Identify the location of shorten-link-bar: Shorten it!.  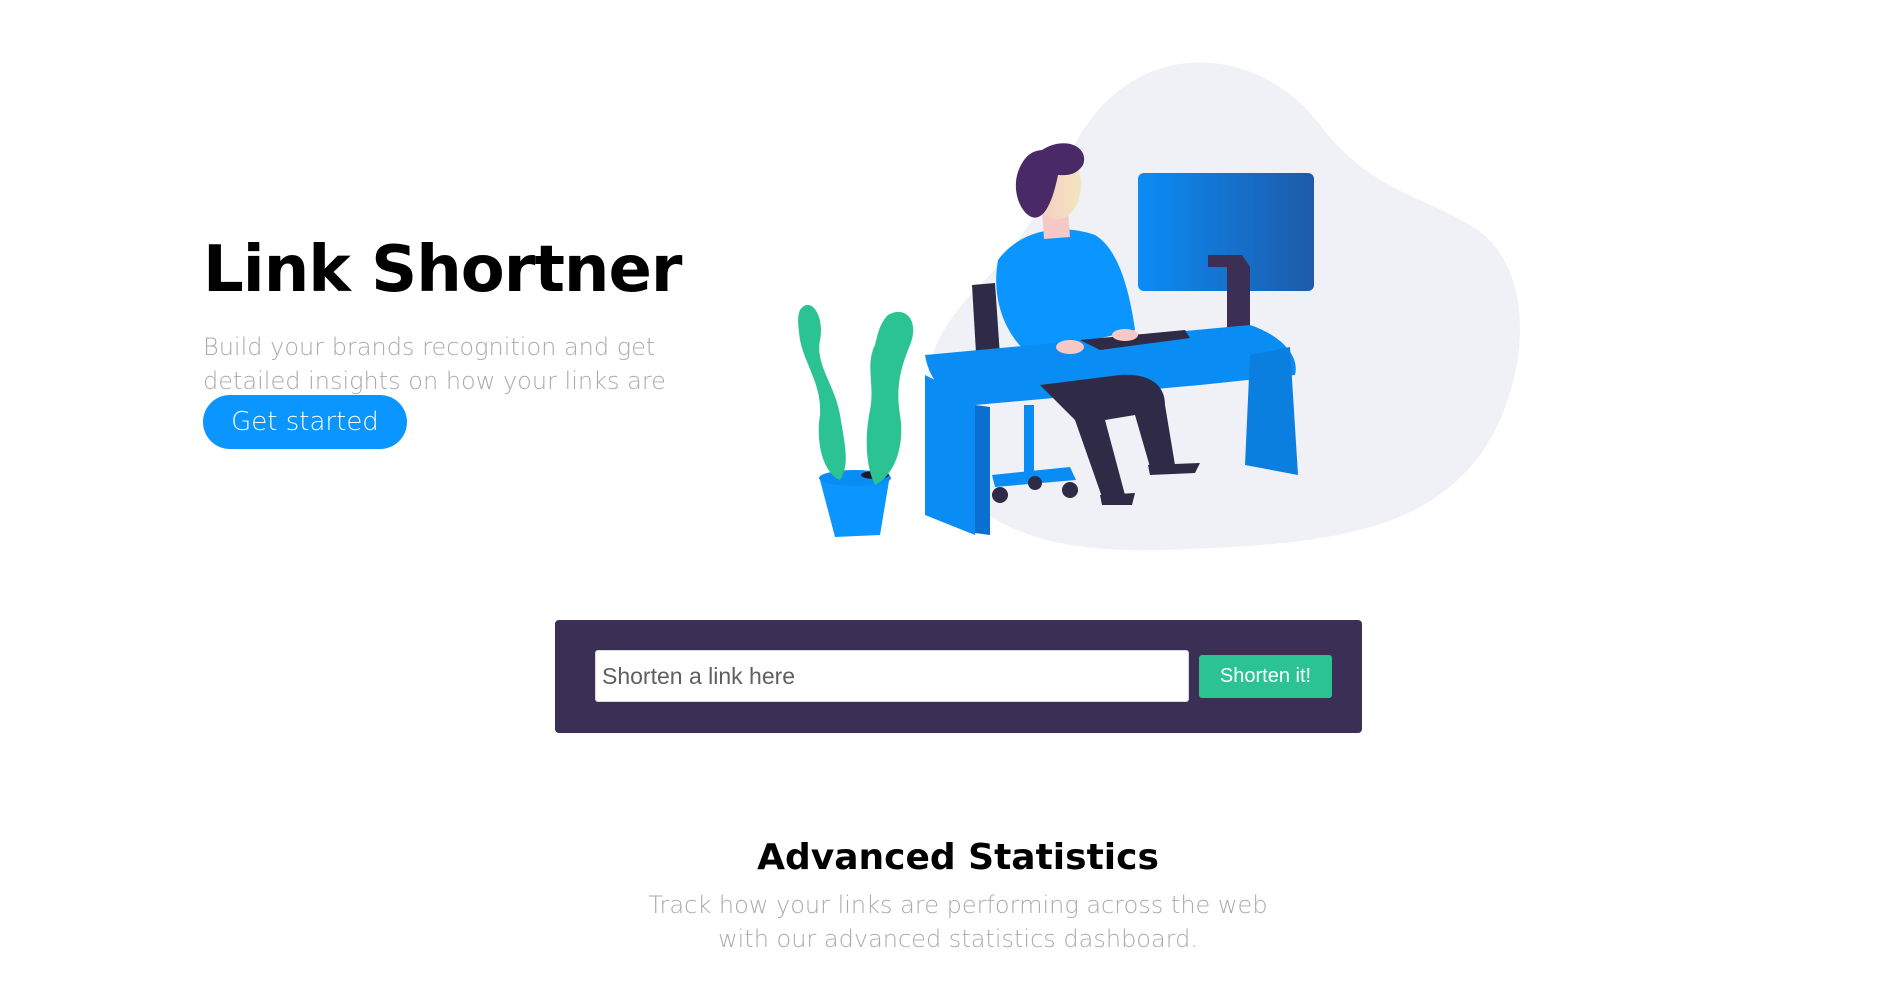
(958, 676).